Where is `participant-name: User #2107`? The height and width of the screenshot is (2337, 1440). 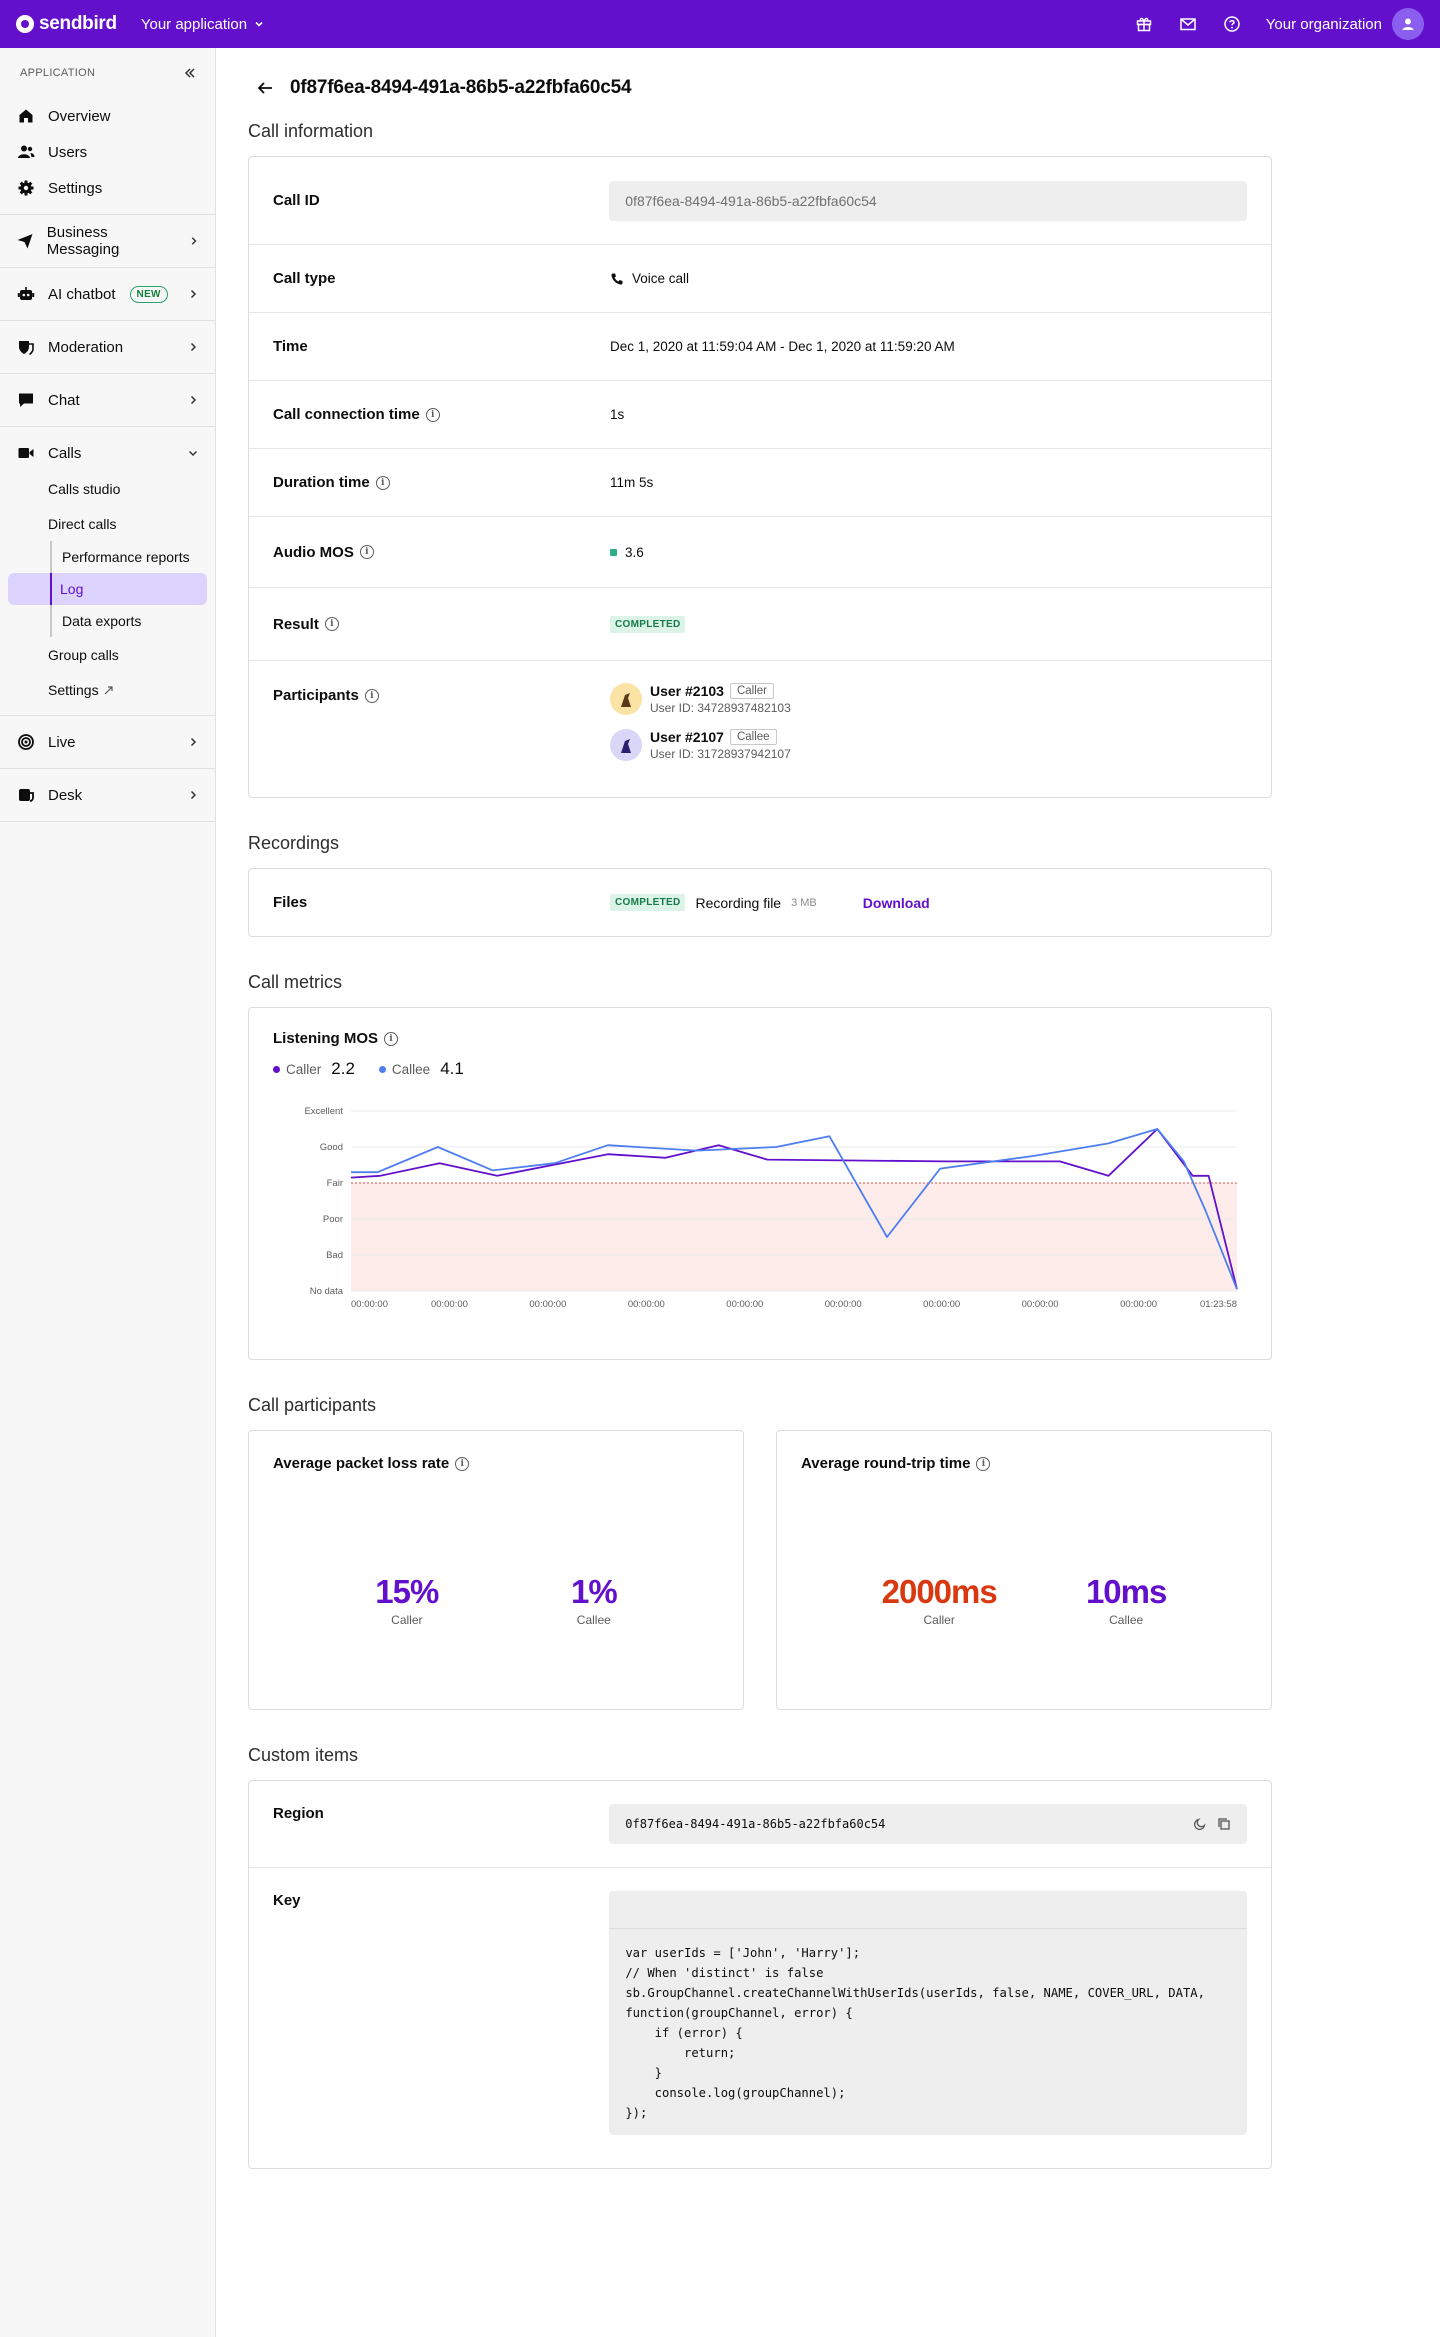 participant-name: User #2107 is located at coordinates (687, 737).